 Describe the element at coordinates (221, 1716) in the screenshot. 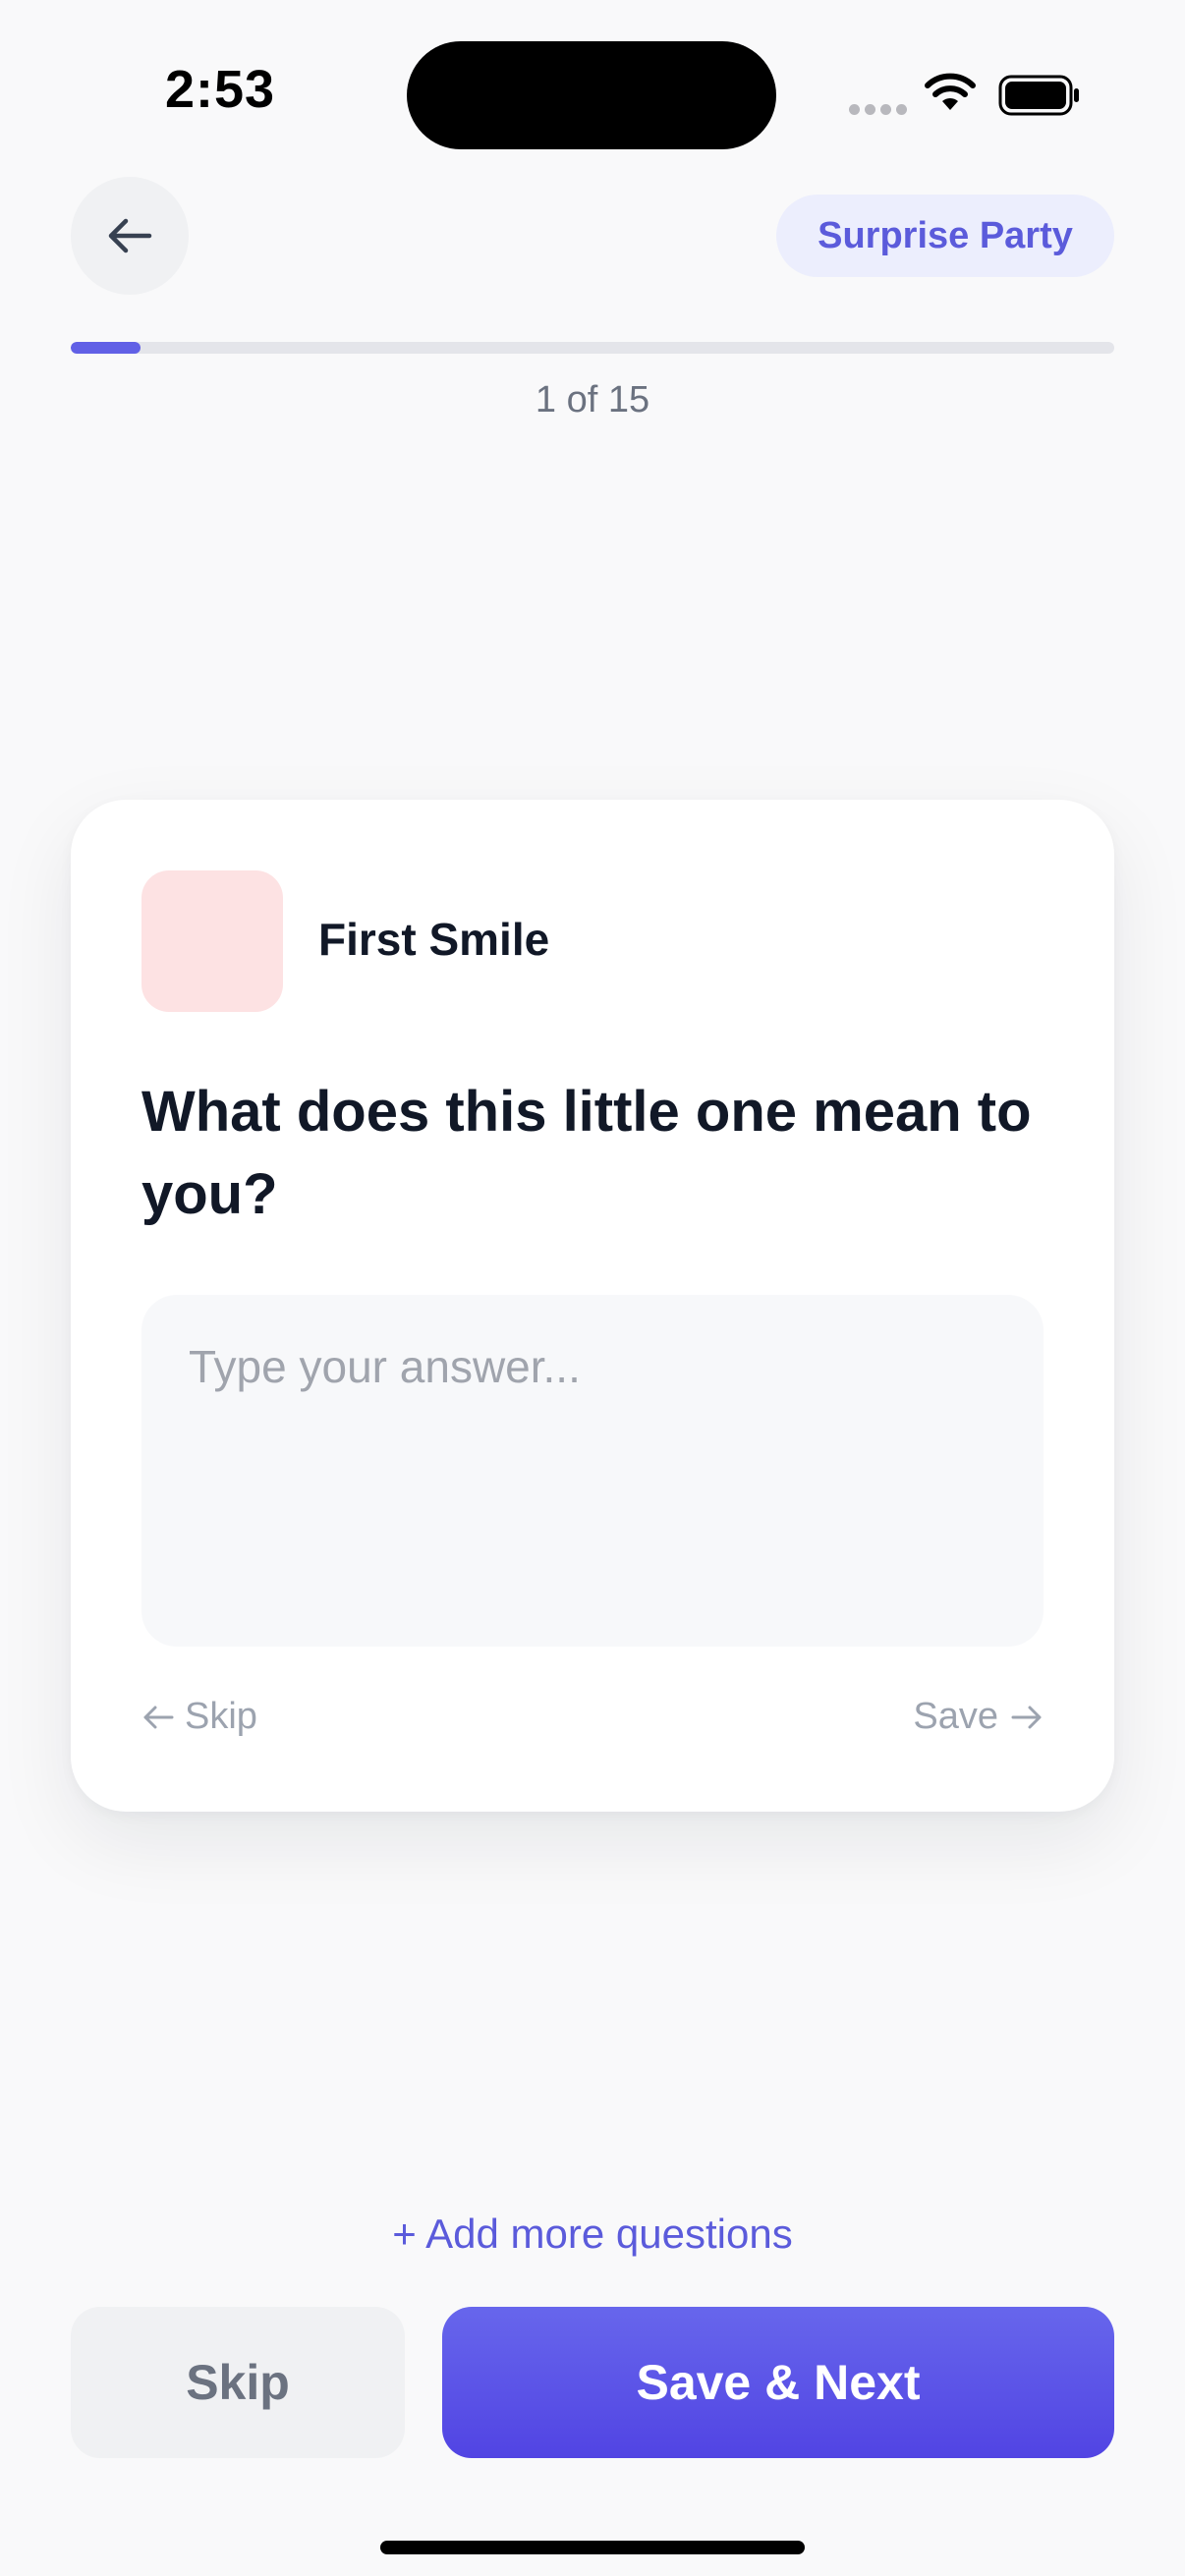

I see `card-skip-label: Skip` at that location.